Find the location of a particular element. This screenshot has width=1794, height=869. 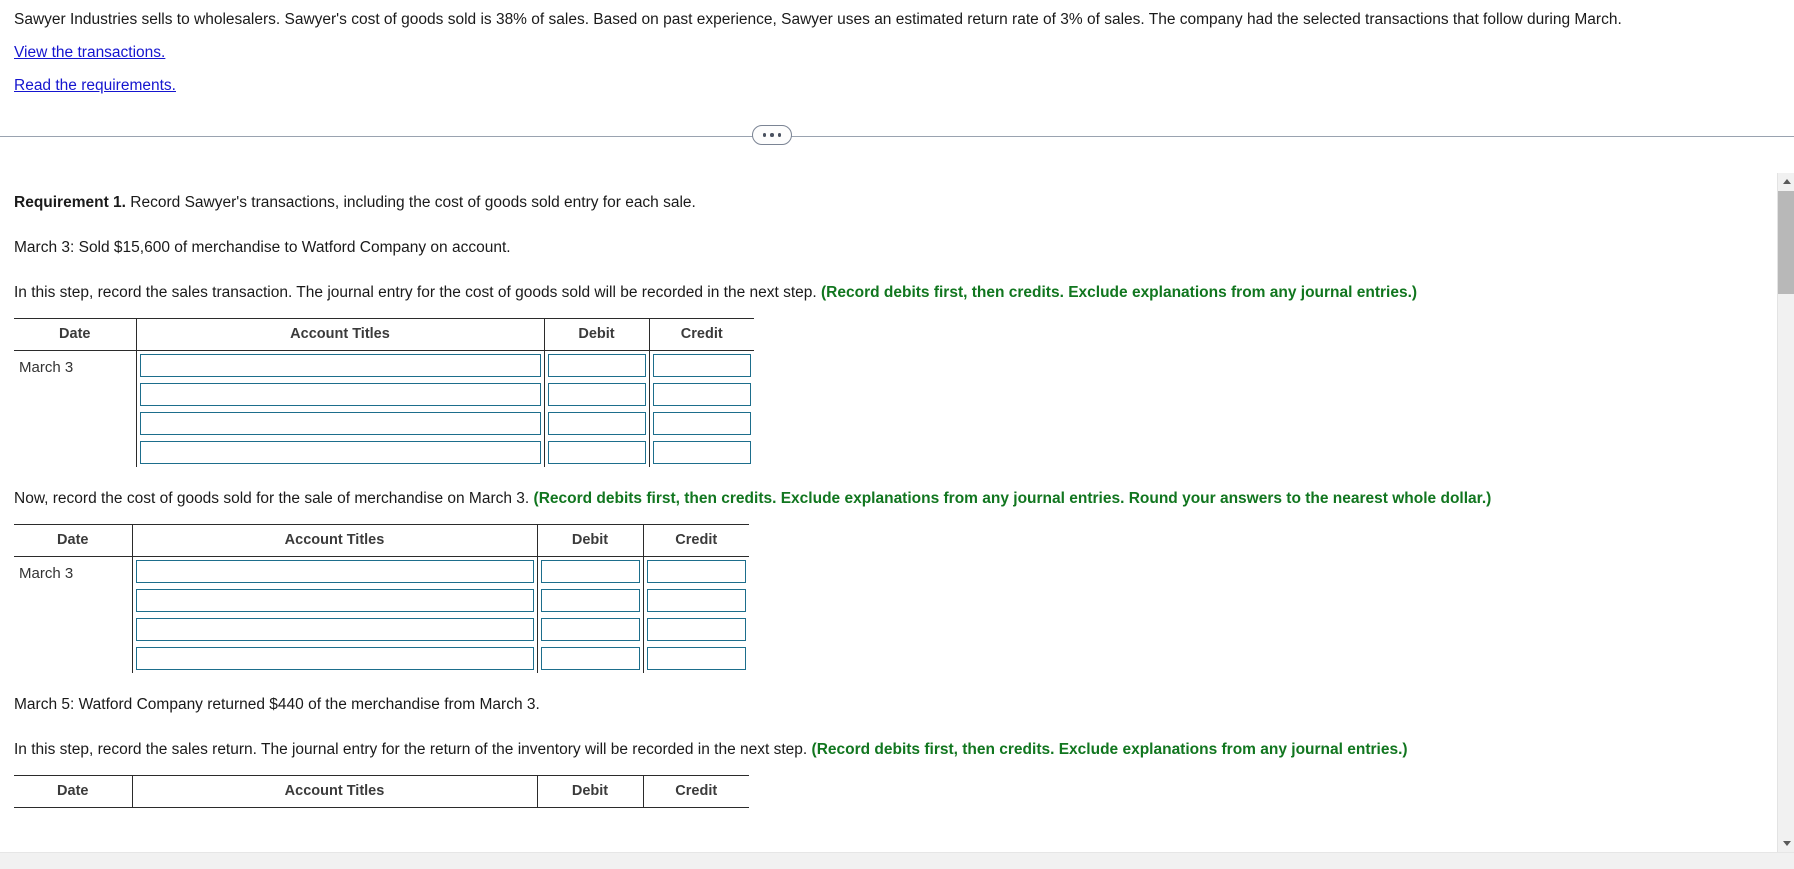

divider-line is located at coordinates (897, 136).